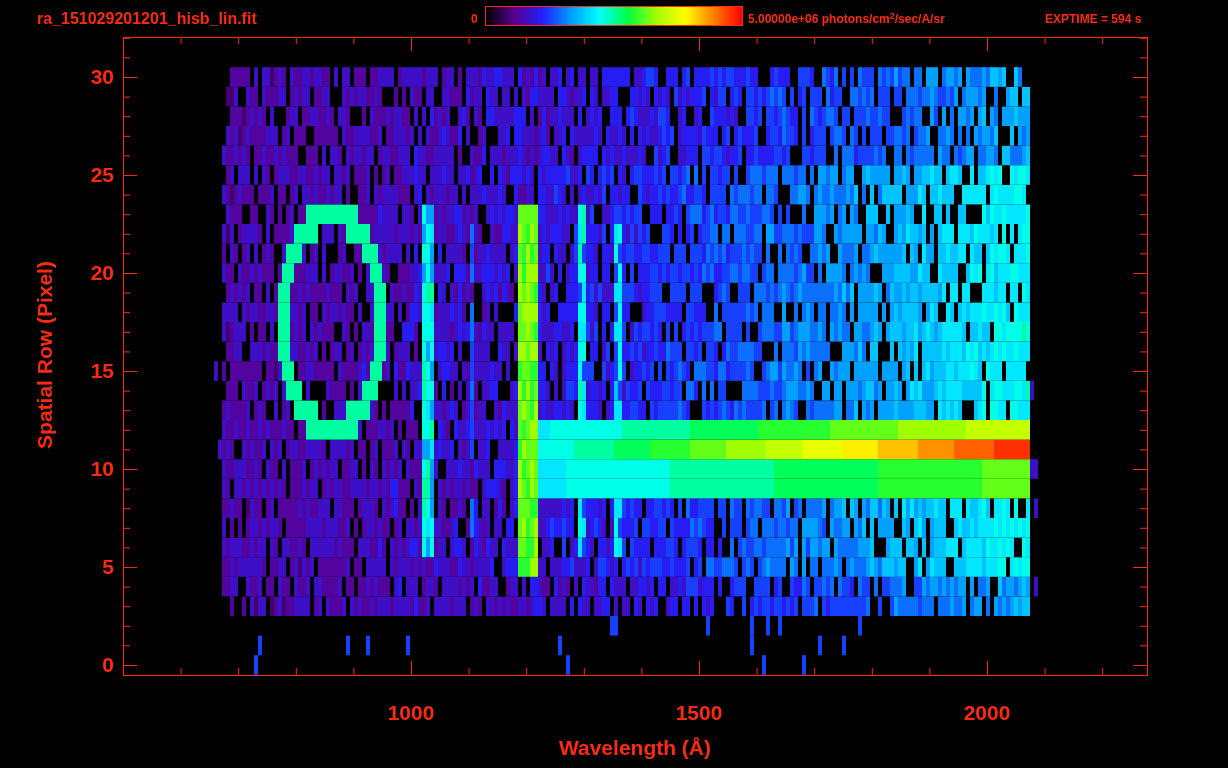 The height and width of the screenshot is (768, 1228). What do you see at coordinates (699, 713) in the screenshot?
I see `x-tick-label: 1500` at bounding box center [699, 713].